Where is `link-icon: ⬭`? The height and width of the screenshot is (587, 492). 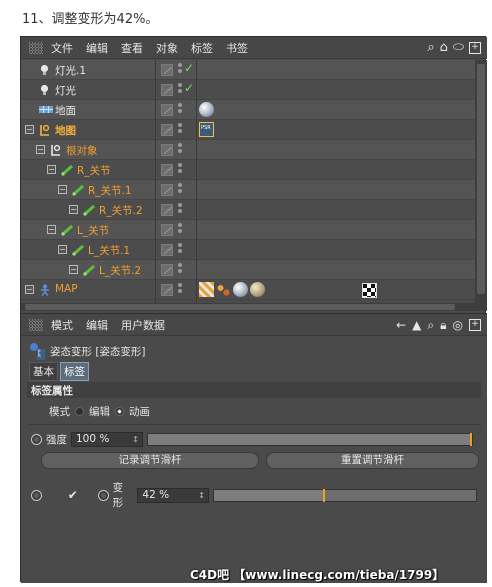 link-icon: ⬭ is located at coordinates (458, 47).